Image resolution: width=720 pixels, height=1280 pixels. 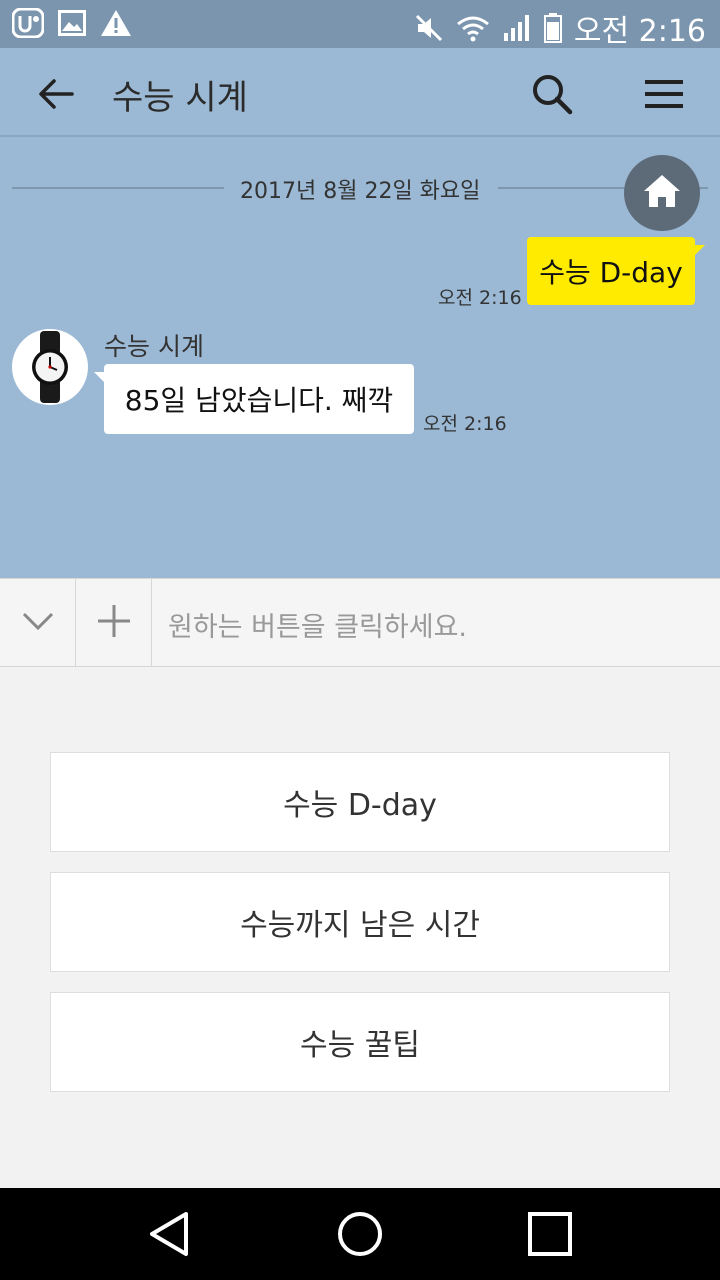 What do you see at coordinates (360, 92) in the screenshot?
I see `app-header: 수능 시계` at bounding box center [360, 92].